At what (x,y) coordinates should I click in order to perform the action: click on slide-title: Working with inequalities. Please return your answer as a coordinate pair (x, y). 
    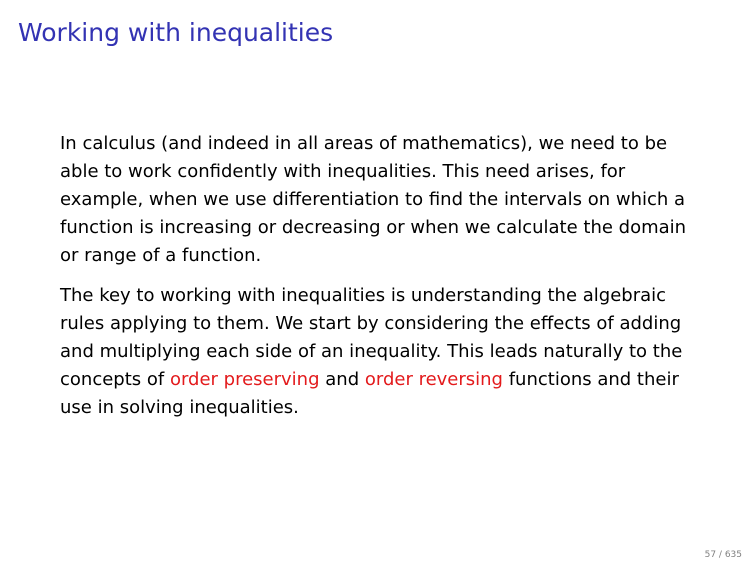
    Looking at the image, I should click on (176, 32).